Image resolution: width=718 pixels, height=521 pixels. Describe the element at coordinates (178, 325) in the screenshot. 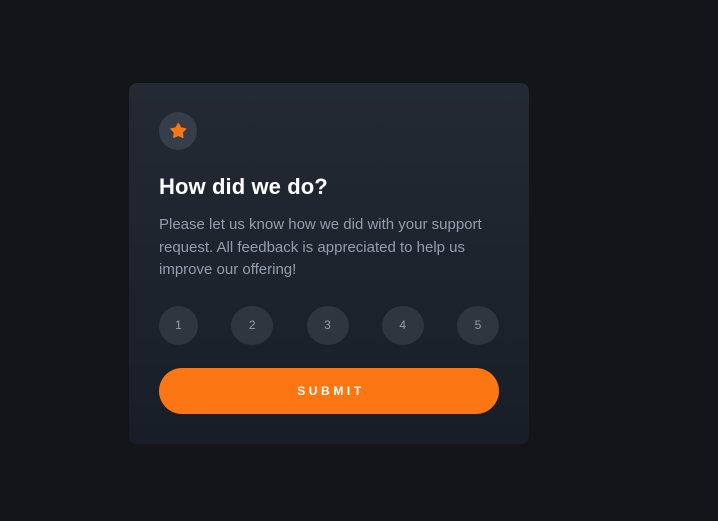

I see `rating-button-1: 1` at that location.